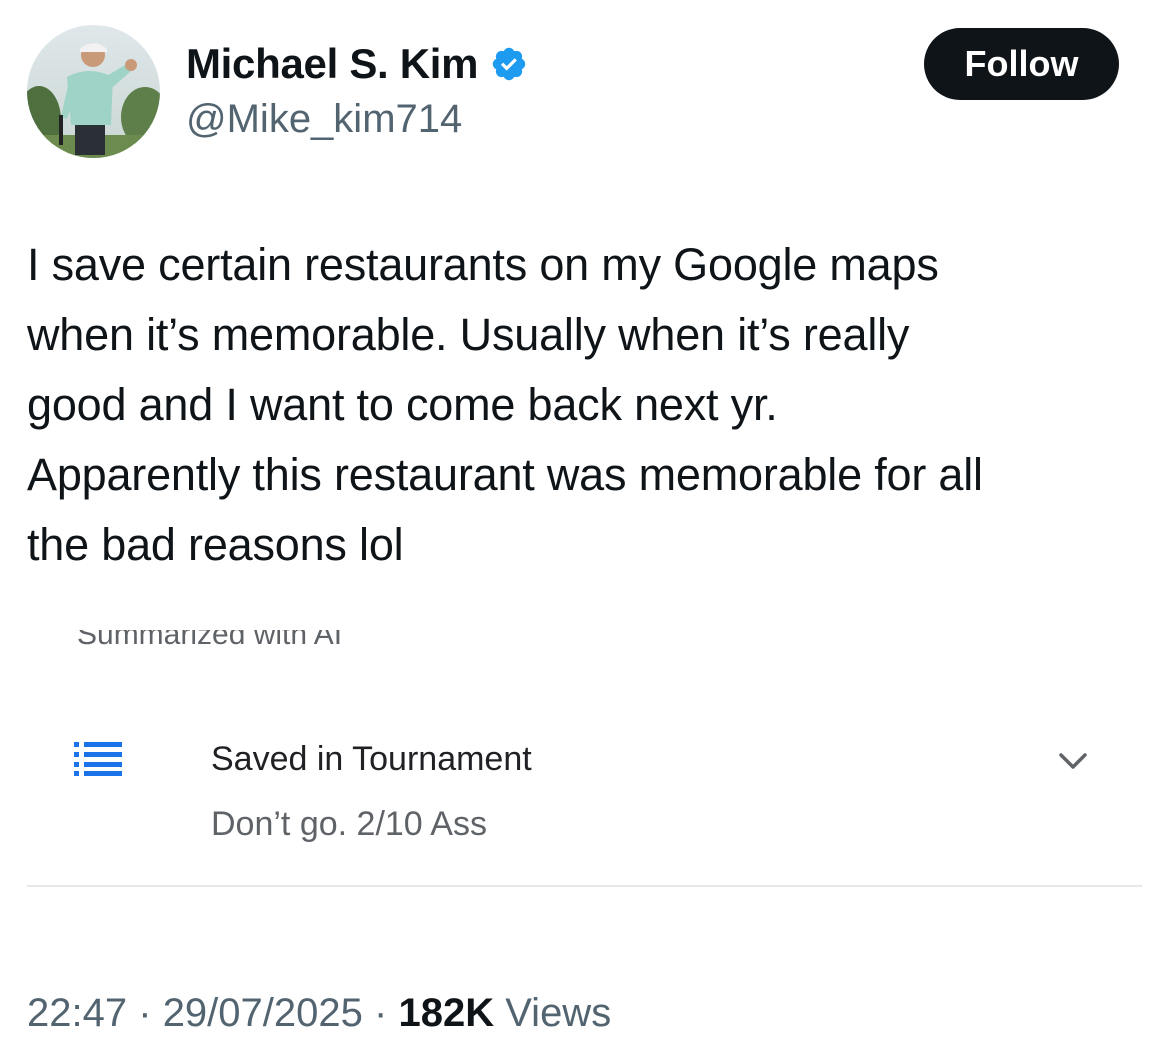 This screenshot has width=1170, height=1064. What do you see at coordinates (349, 824) in the screenshot?
I see `saved-list-note: Don’t go. 2/10 Ass` at bounding box center [349, 824].